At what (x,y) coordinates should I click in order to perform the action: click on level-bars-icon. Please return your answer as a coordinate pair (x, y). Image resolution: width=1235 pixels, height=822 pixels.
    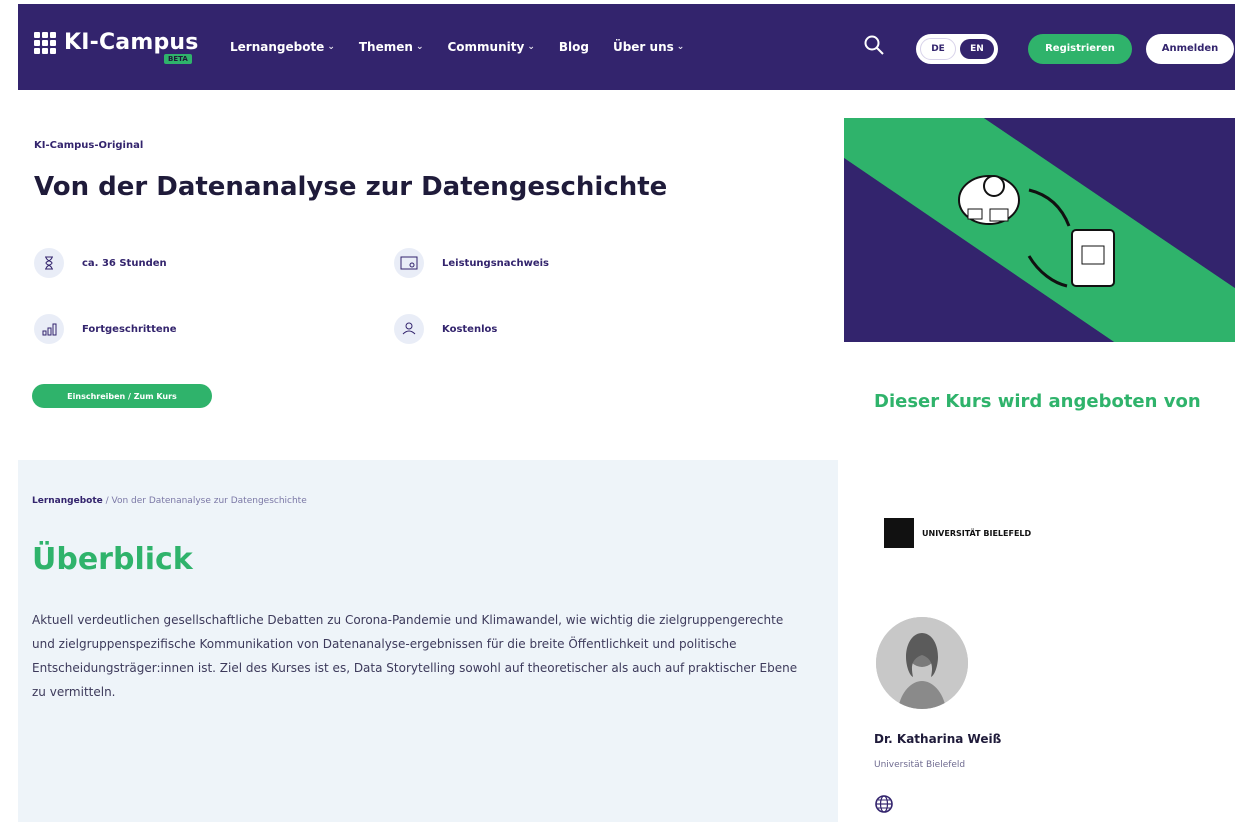
    Looking at the image, I should click on (49, 329).